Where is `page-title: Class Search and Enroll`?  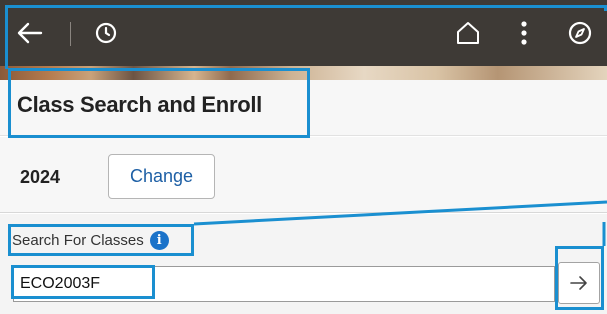 page-title: Class Search and Enroll is located at coordinates (139, 104).